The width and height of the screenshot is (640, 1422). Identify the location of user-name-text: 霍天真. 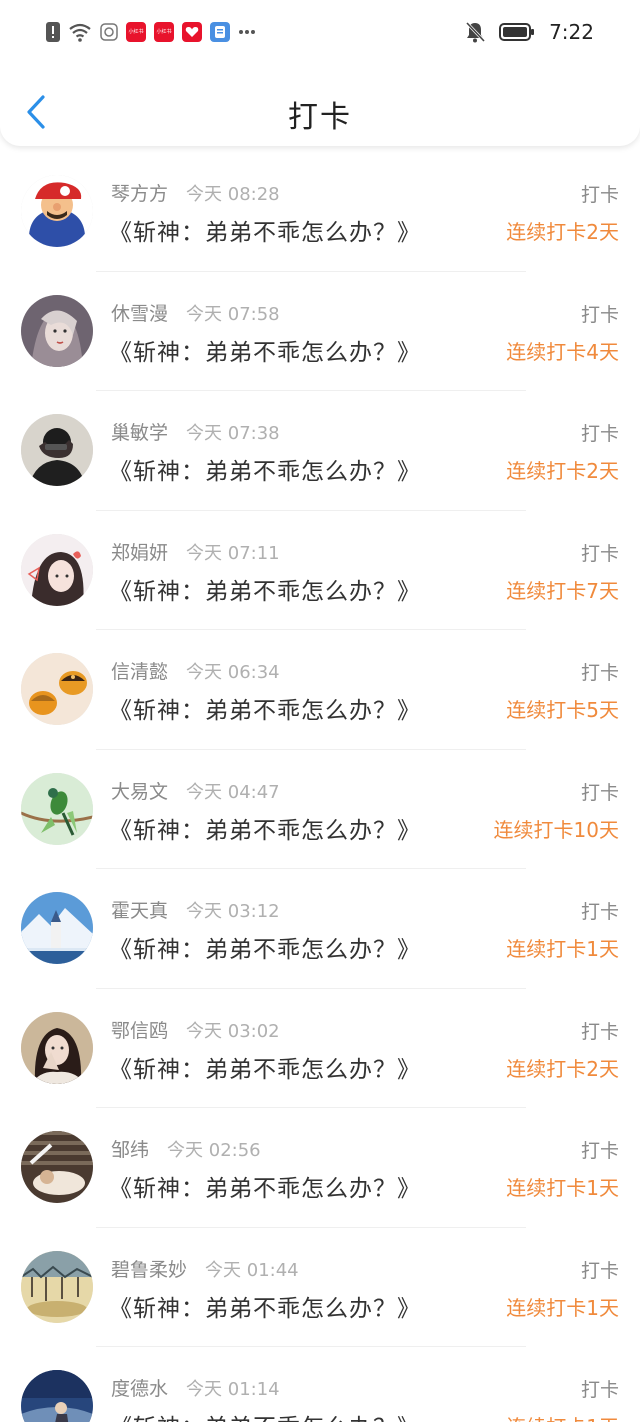
(140, 911).